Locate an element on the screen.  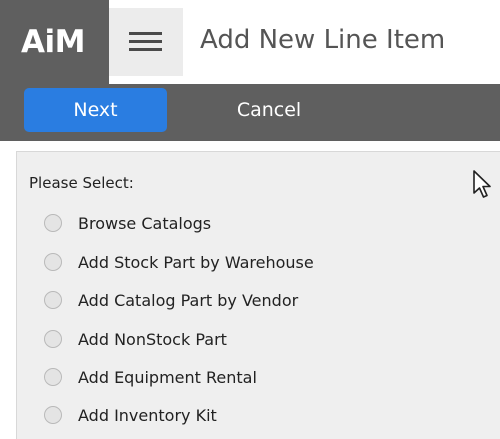
cancel-button: Cancel is located at coordinates (269, 110).